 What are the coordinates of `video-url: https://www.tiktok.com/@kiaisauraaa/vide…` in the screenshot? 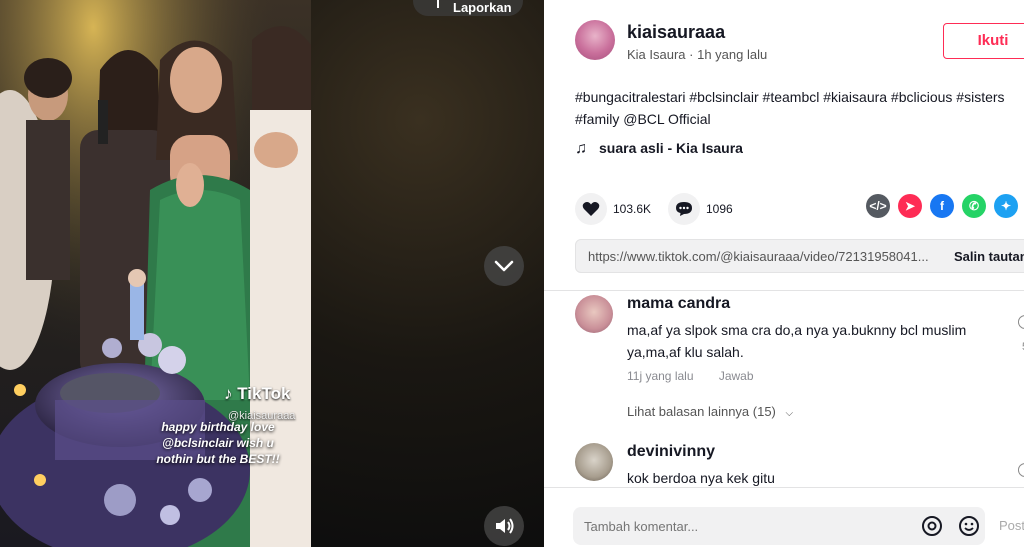 It's located at (758, 256).